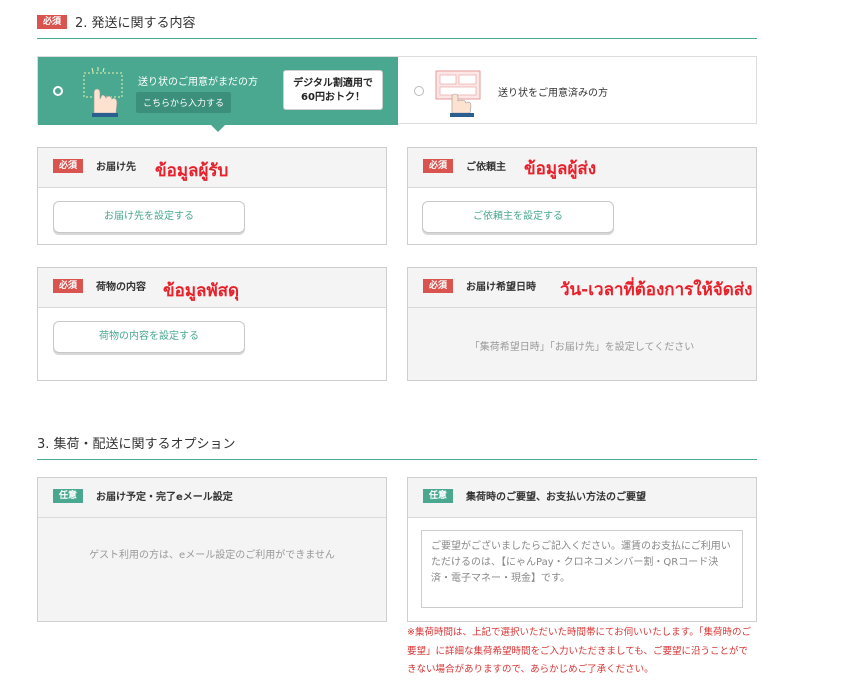 This screenshot has height=697, width=841. I want to click on promo-line-2: 60円おトク！, so click(333, 97).